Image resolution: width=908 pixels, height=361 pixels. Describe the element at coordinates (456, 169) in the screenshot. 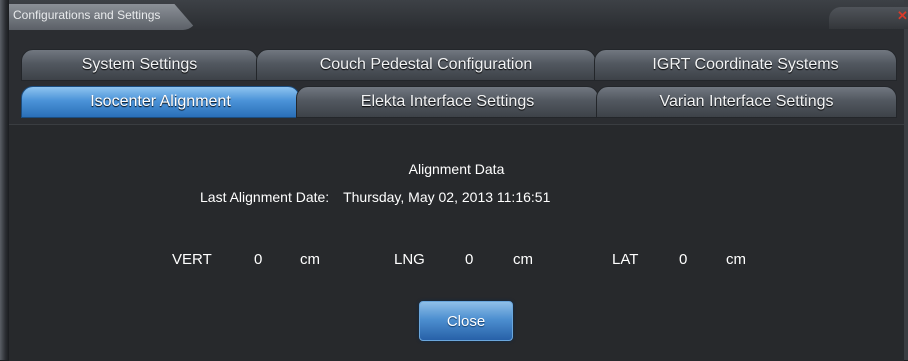

I see `alignment-data-heading: Alignment Data` at that location.